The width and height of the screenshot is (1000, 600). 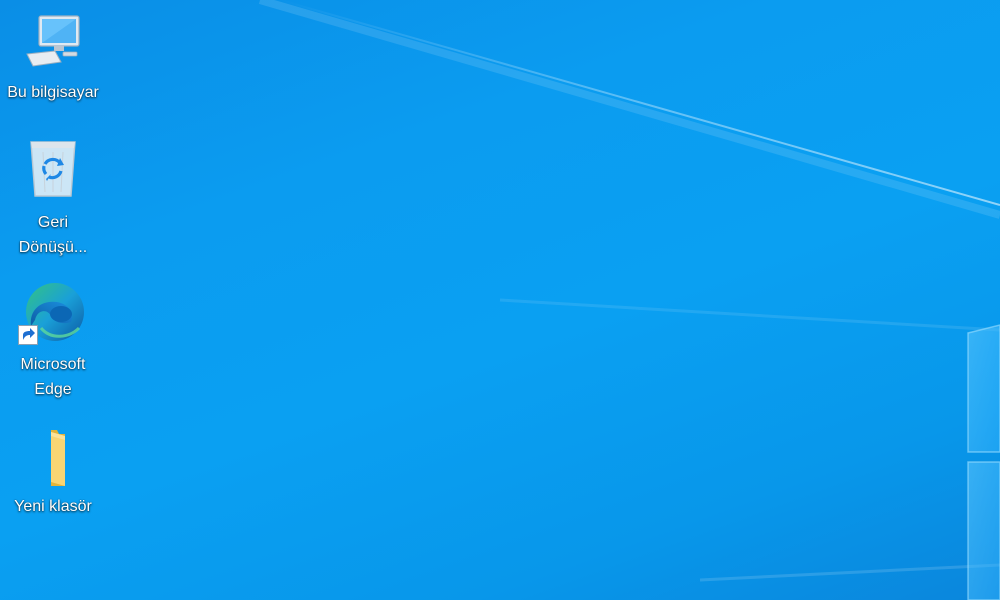 I want to click on recycle-bin-icon, so click(x=53, y=170).